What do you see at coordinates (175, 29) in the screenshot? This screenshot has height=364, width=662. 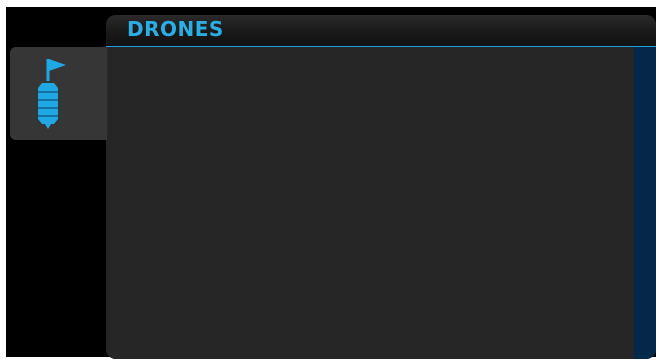 I see `panel-title: DRONES` at bounding box center [175, 29].